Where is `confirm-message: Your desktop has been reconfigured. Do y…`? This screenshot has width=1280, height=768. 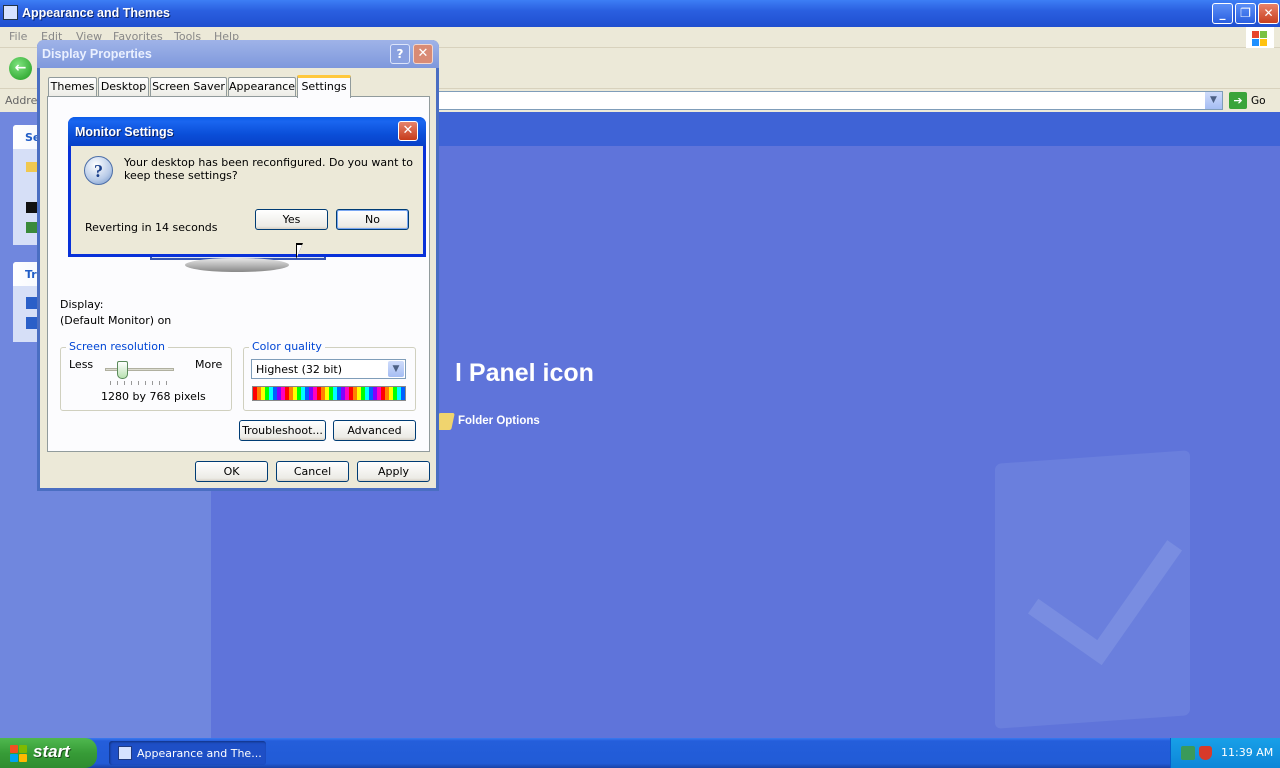
confirm-message: Your desktop has been reconfigured. Do y… is located at coordinates (268, 169).